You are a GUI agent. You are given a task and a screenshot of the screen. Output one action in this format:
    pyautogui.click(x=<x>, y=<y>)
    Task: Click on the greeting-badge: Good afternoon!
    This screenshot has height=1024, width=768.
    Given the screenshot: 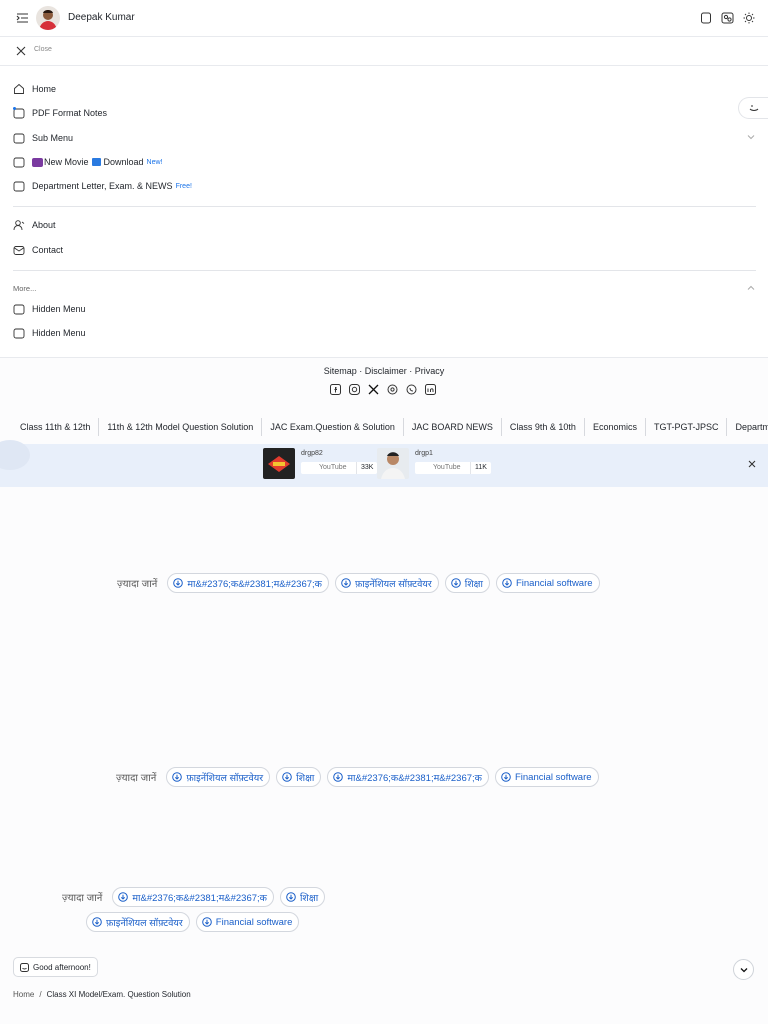 What is the action you would take?
    pyautogui.click(x=55, y=967)
    